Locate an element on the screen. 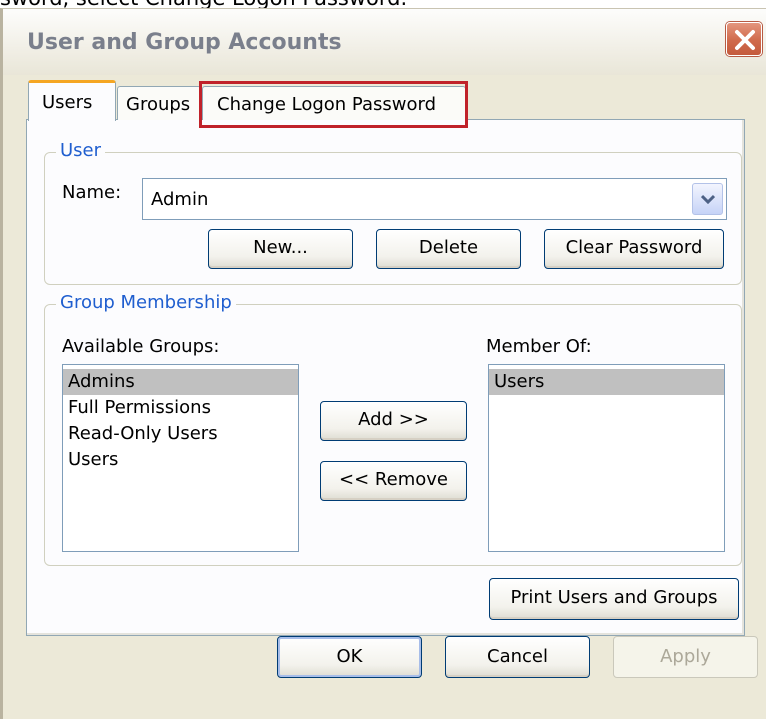 Image resolution: width=766 pixels, height=719 pixels. list-item-read-only-users: Read-Only Users is located at coordinates (180, 434).